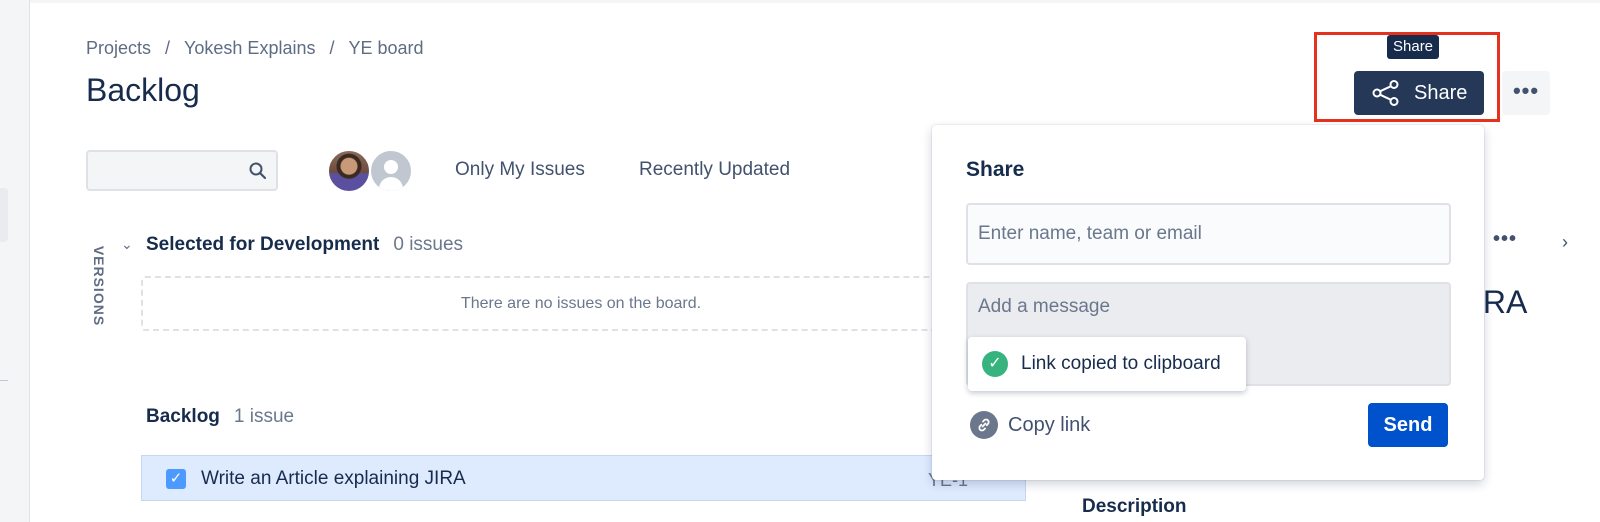 The image size is (1600, 522). I want to click on detail-more-icon: •••, so click(1505, 239).